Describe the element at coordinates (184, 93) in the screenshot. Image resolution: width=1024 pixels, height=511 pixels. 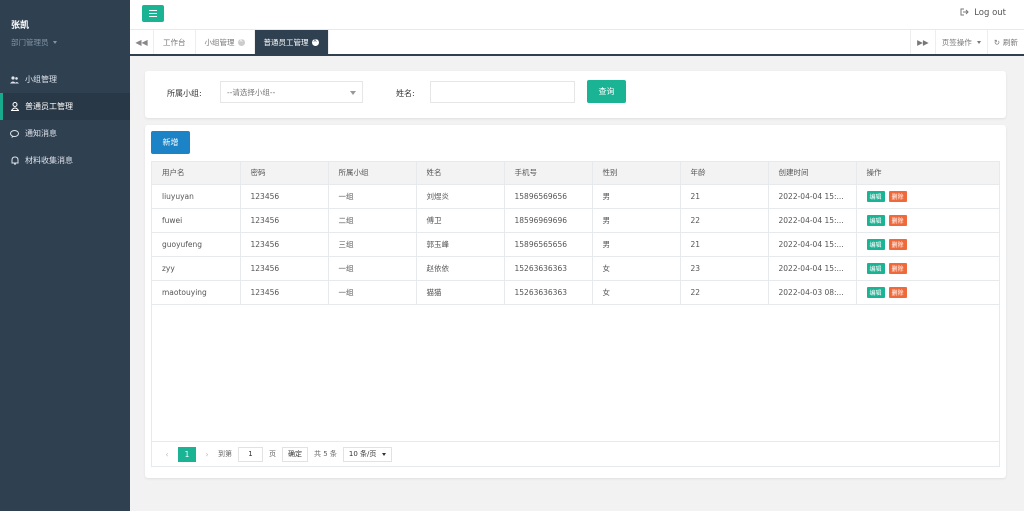
I see `group-filter-label: 所属小组:` at that location.